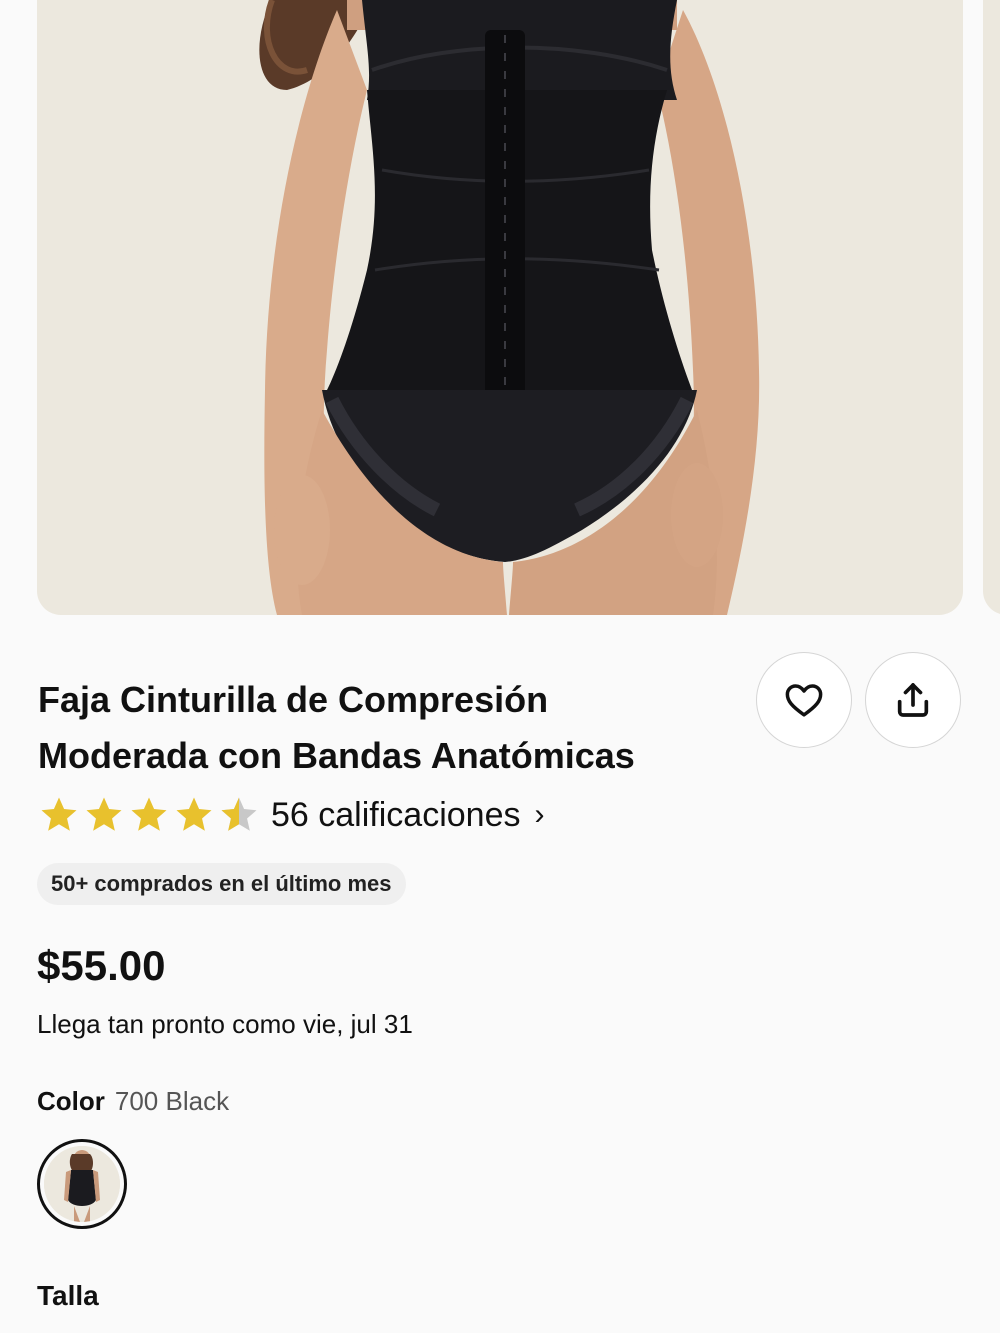  What do you see at coordinates (71, 1101) in the screenshot?
I see `color-label: Color` at bounding box center [71, 1101].